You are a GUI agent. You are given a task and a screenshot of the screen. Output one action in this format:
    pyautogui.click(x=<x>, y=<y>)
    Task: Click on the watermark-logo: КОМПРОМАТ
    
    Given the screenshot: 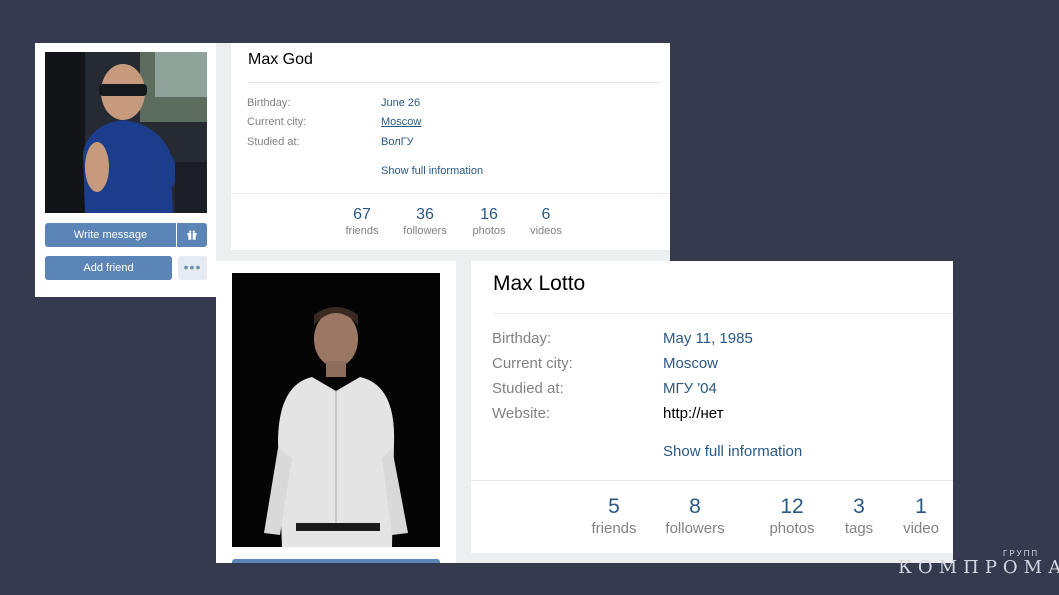 What is the action you would take?
    pyautogui.click(x=978, y=567)
    